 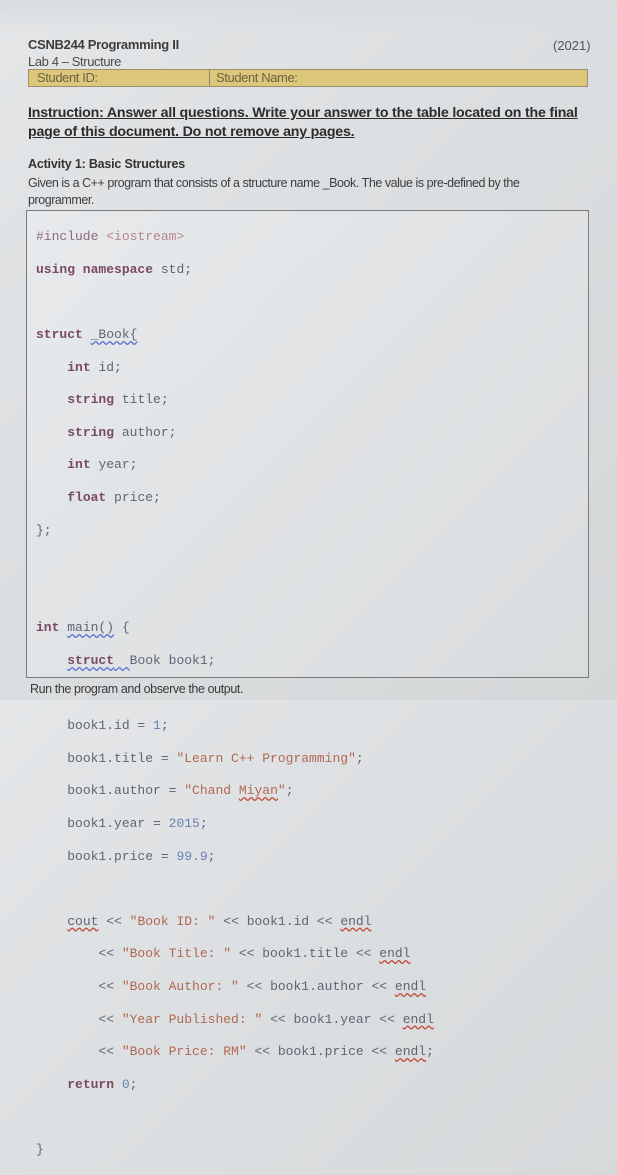 I want to click on student-id-field: Student ID:, so click(x=119, y=78).